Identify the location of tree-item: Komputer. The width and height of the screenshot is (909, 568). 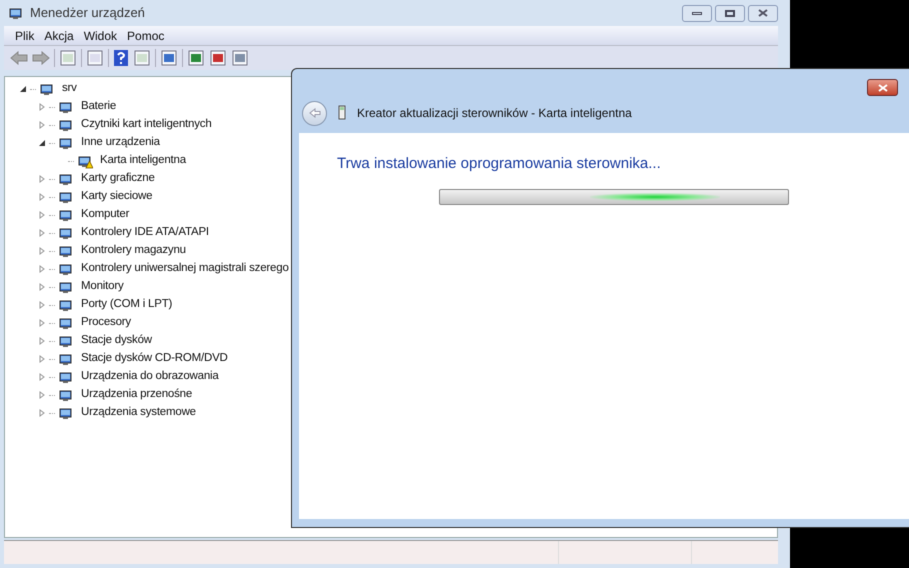
(105, 215).